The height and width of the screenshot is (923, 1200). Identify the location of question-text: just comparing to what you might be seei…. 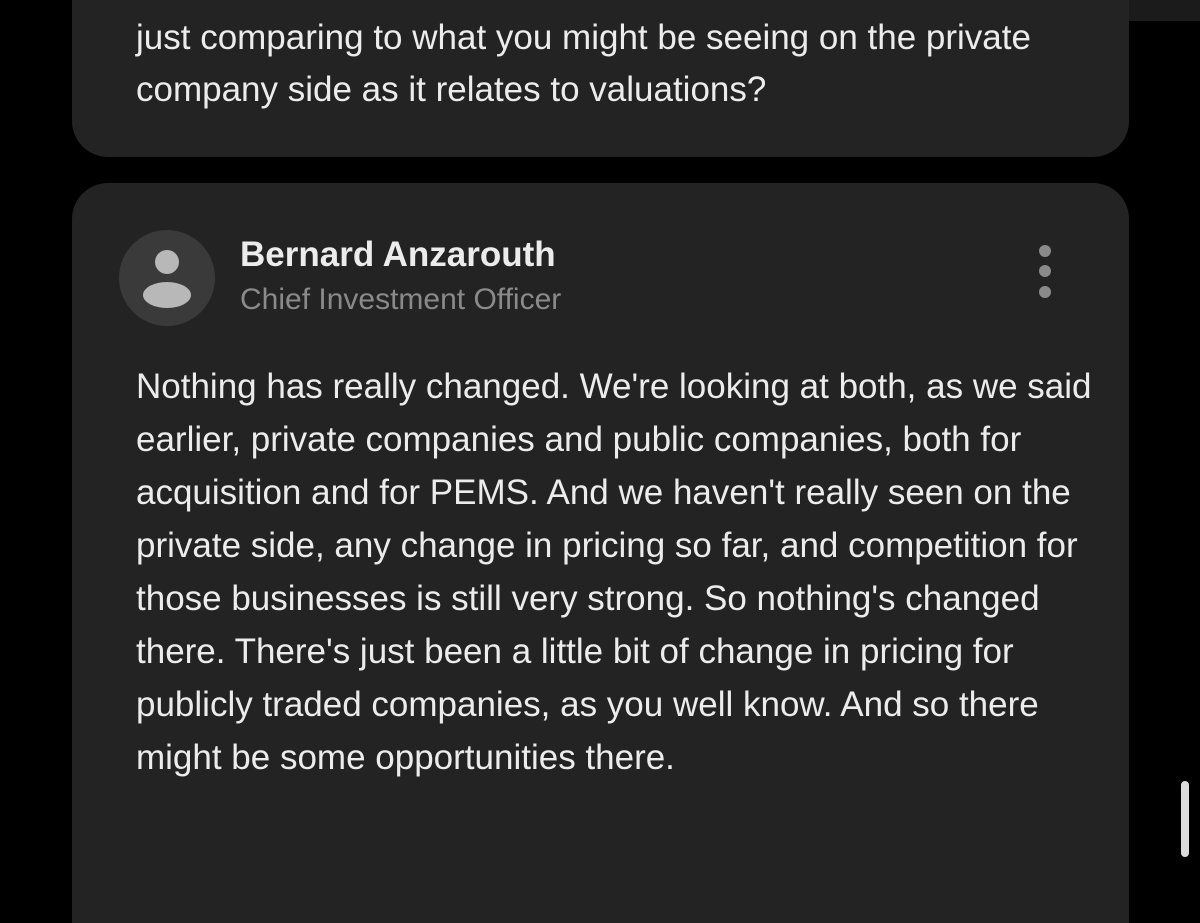
(583, 63).